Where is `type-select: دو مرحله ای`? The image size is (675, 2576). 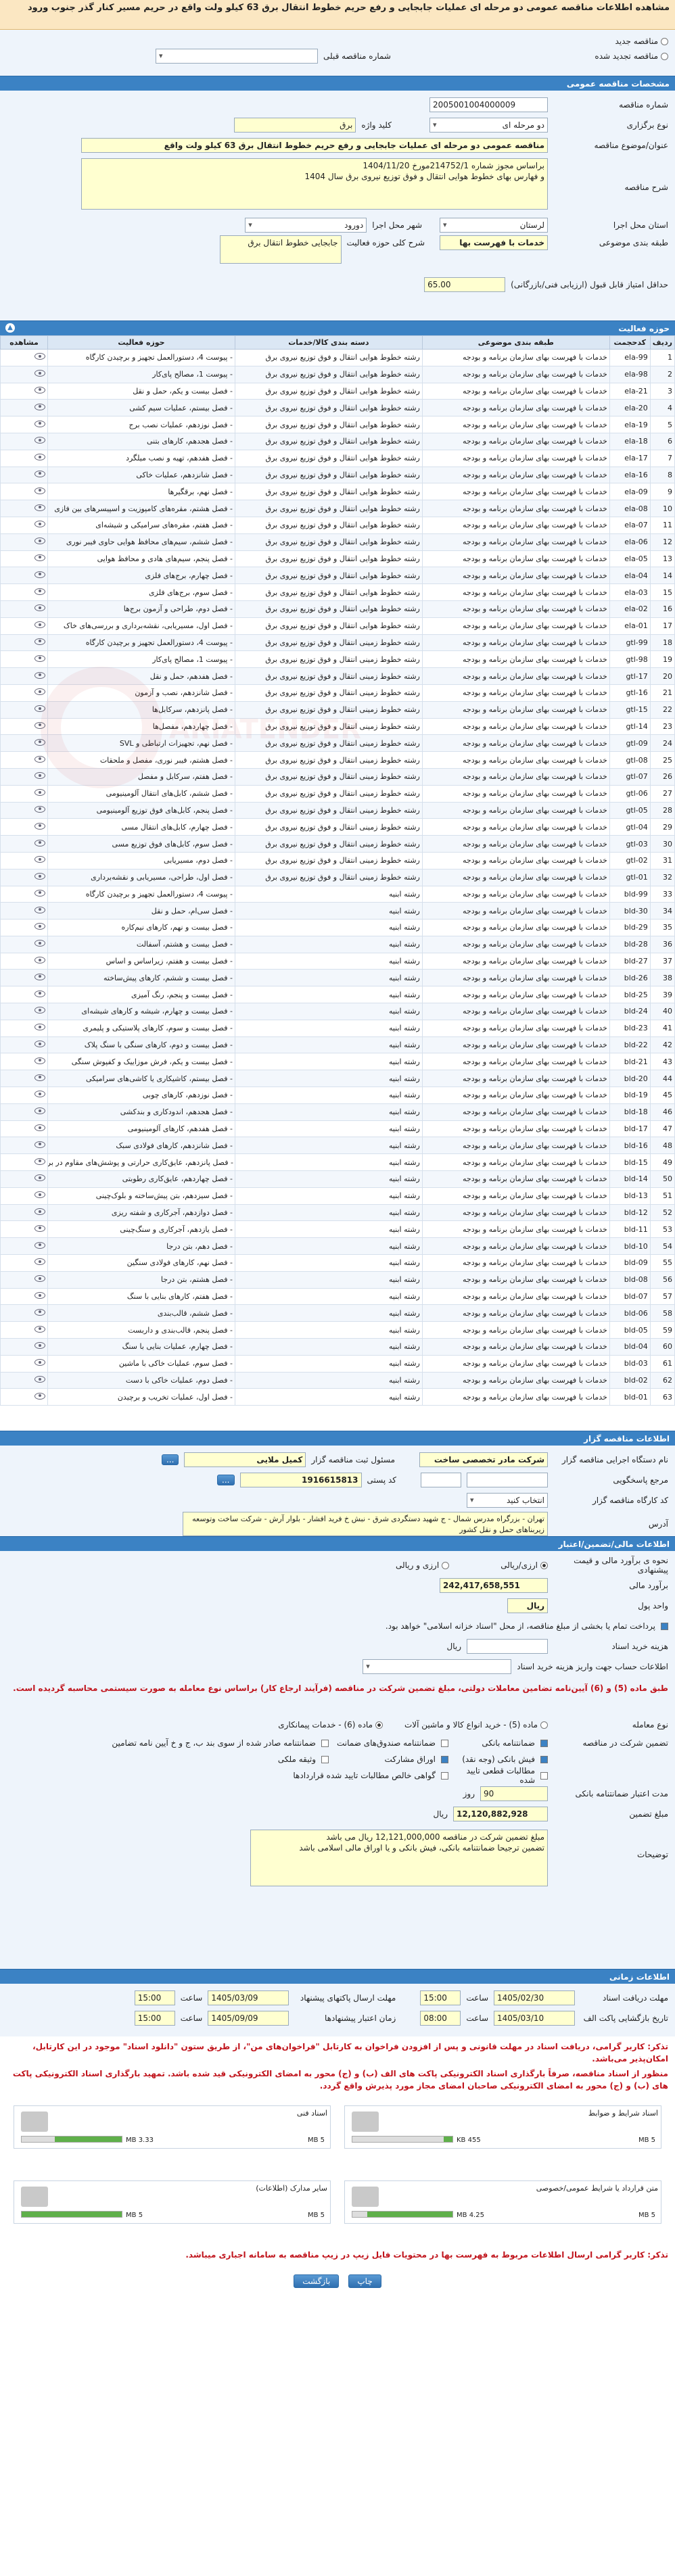
type-select: دو مرحله ای is located at coordinates (488, 125).